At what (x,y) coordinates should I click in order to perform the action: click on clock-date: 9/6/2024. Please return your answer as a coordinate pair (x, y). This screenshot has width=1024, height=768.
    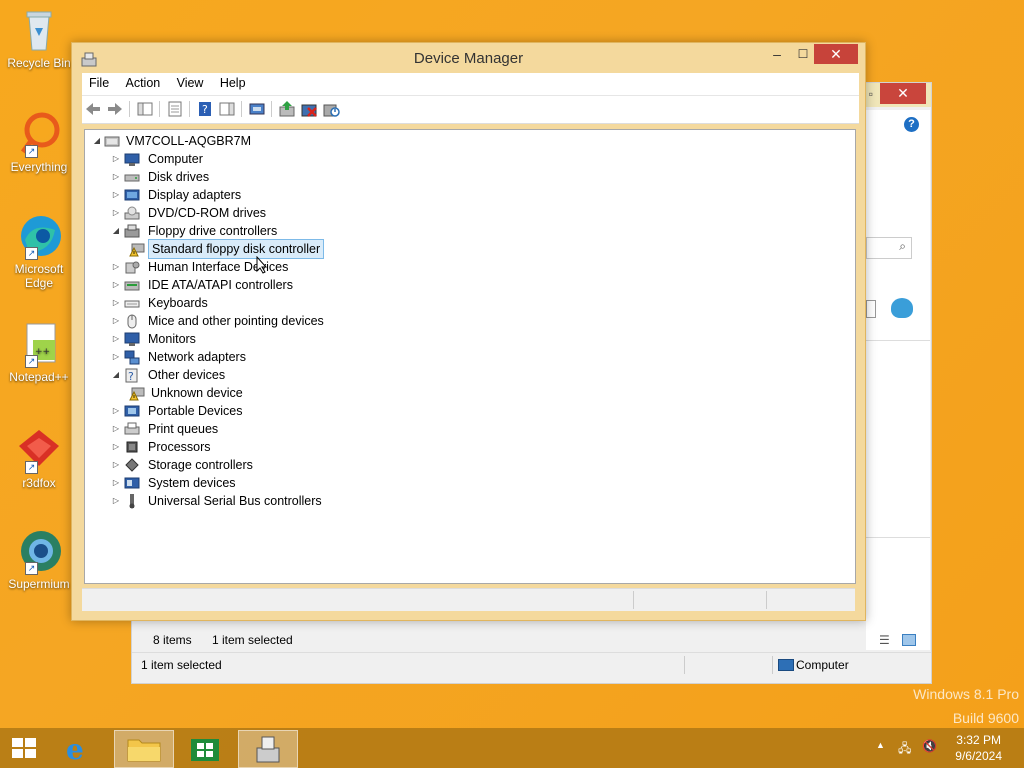
    Looking at the image, I should click on (978, 756).